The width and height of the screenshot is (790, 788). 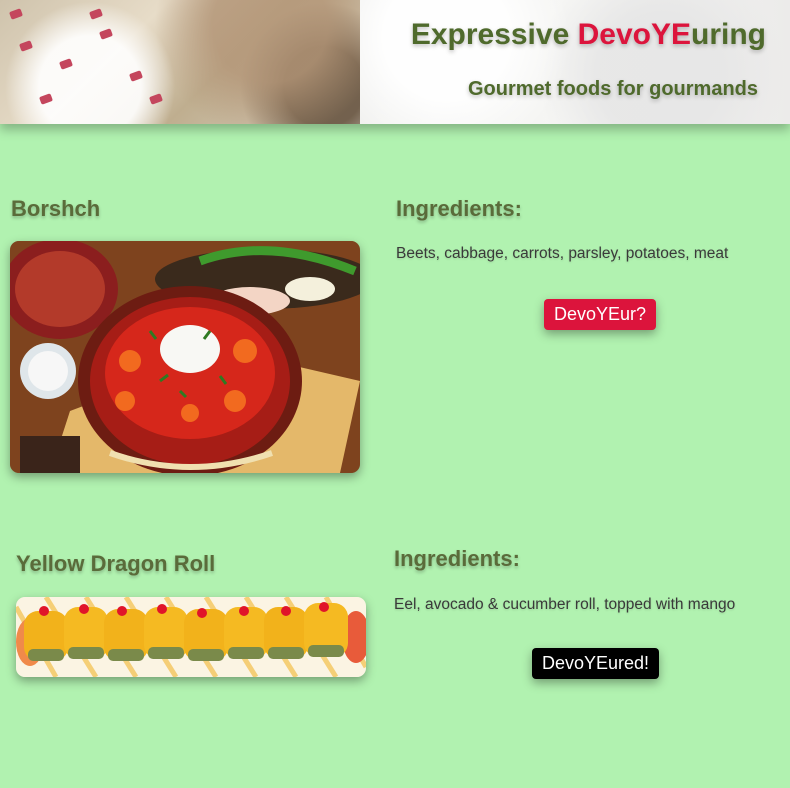 What do you see at coordinates (600, 314) in the screenshot?
I see `devoyeur-button: DevoYEur?` at bounding box center [600, 314].